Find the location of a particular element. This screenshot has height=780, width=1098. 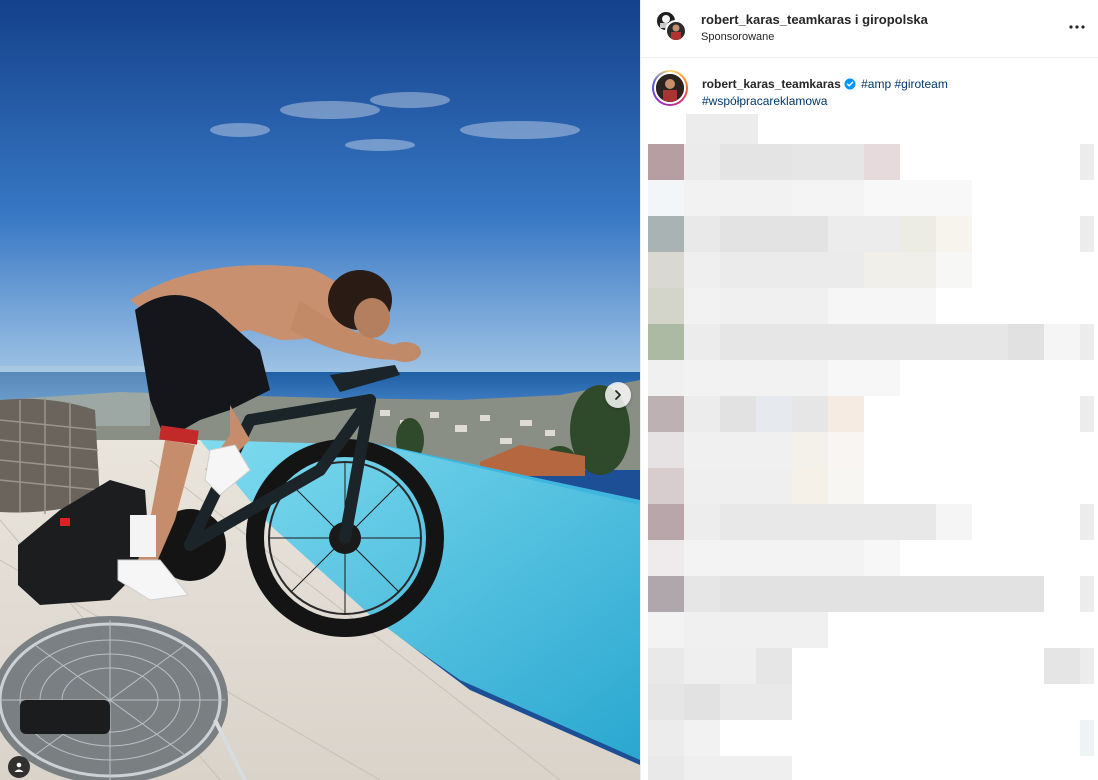

hashtag-link: #giroteam is located at coordinates (920, 84).